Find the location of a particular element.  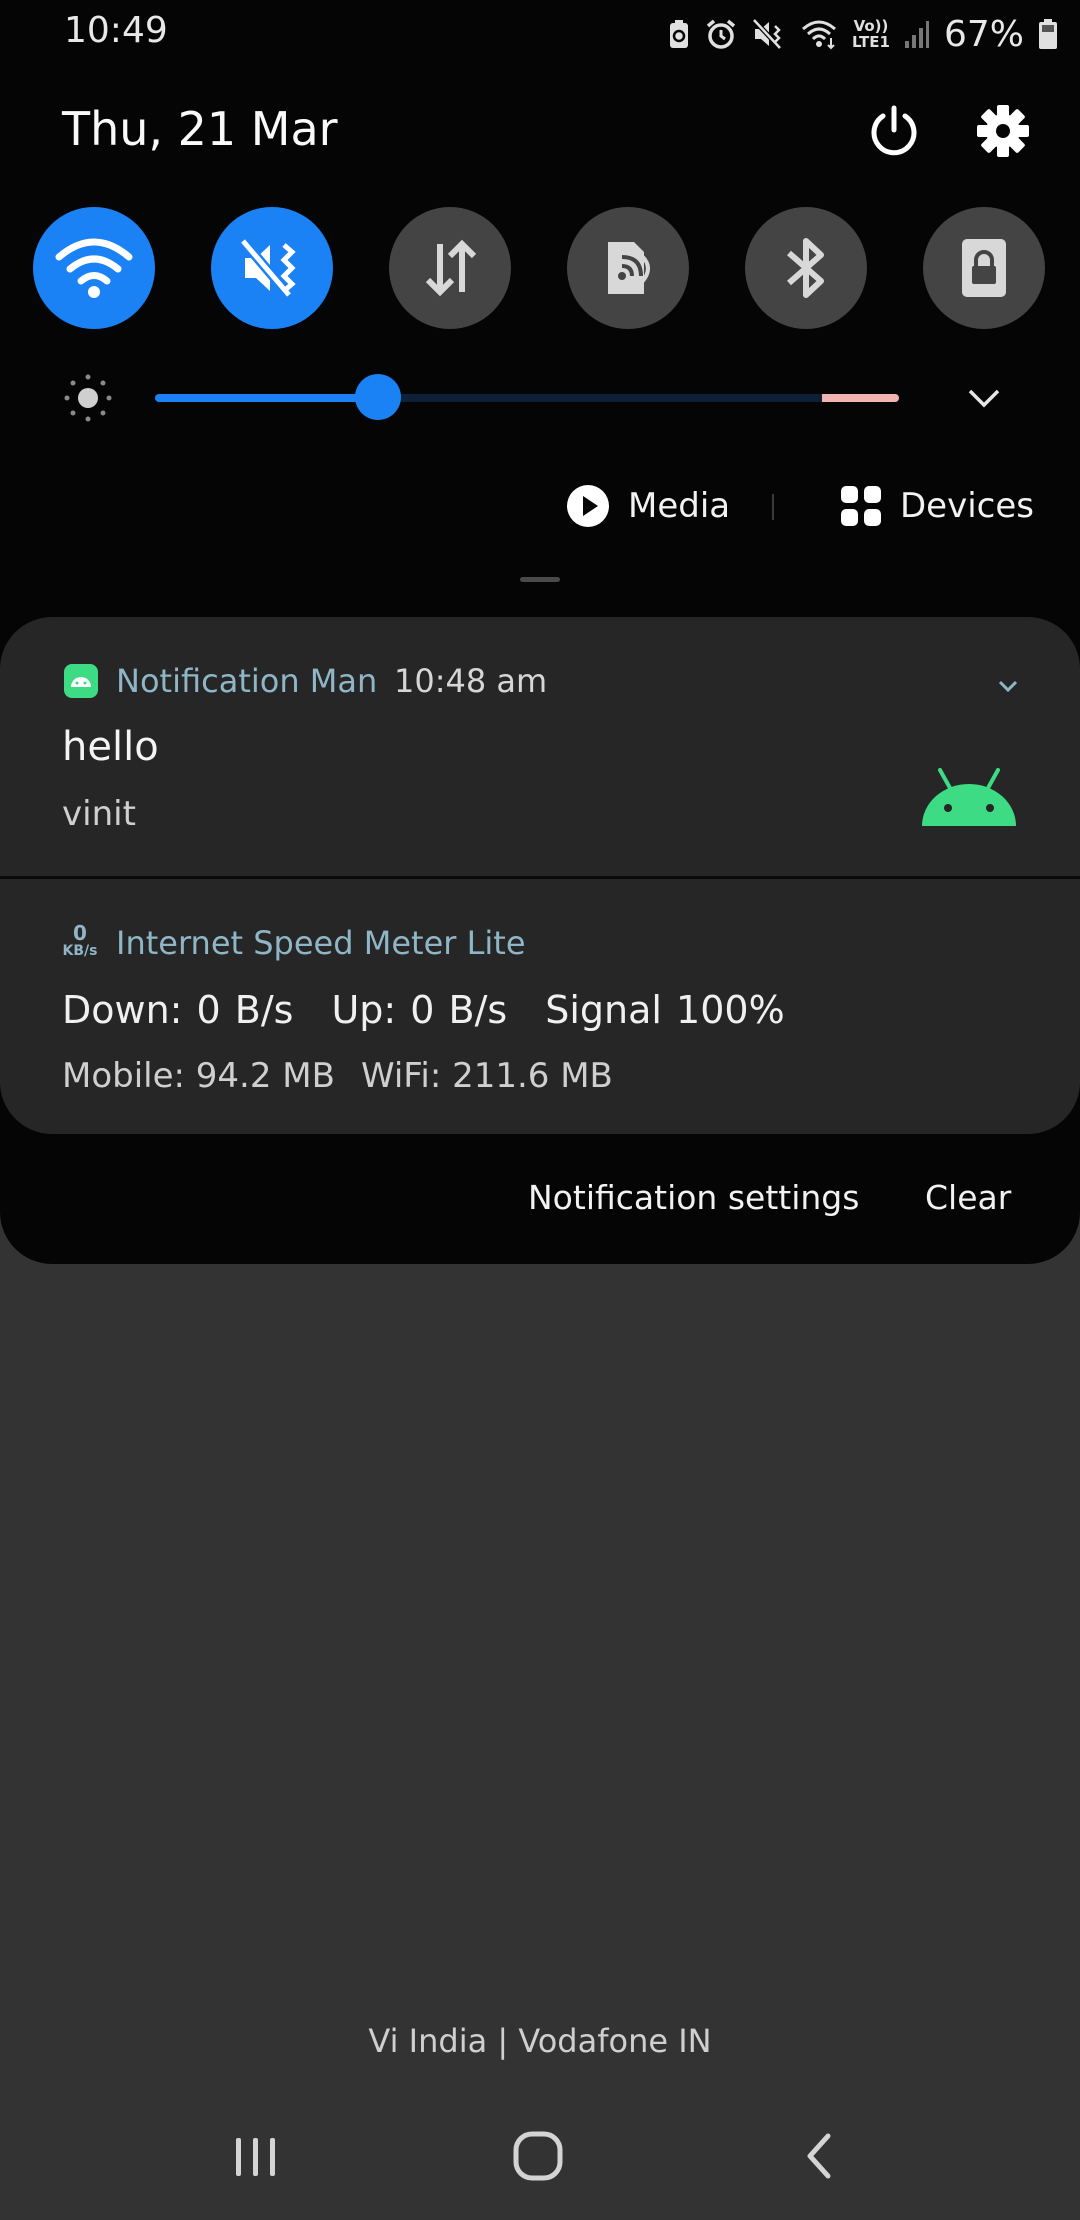

notification-app-name: Notification Man is located at coordinates (247, 681).